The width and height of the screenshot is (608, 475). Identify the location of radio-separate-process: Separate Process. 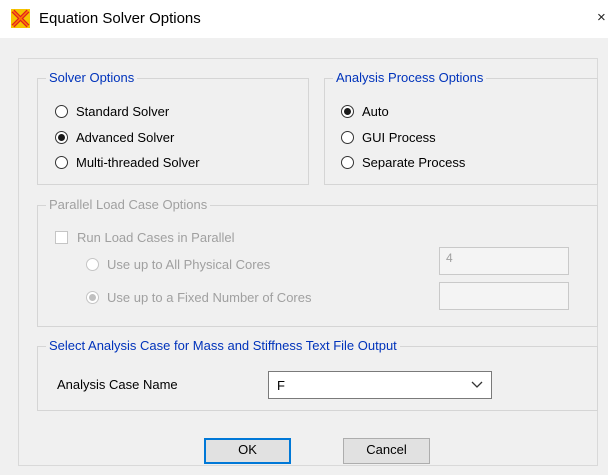
(403, 162).